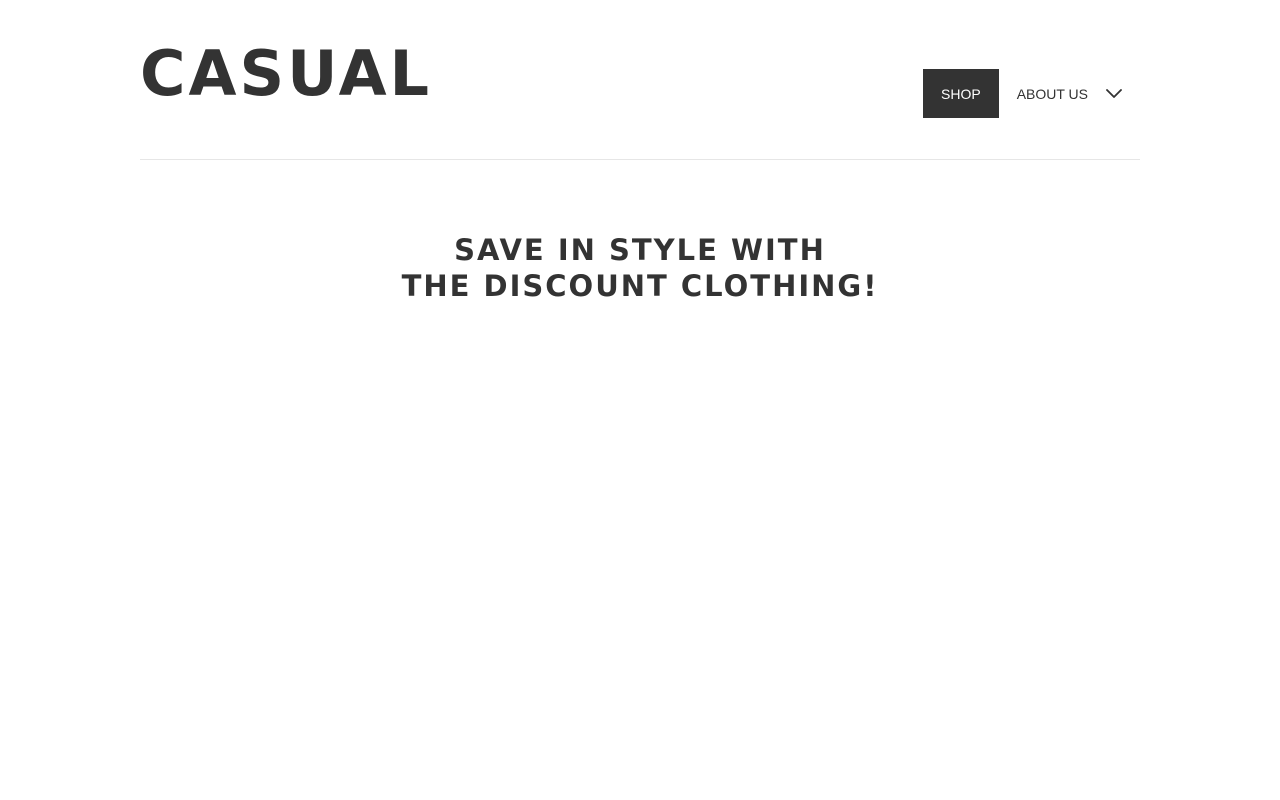  I want to click on hero-heading-line-1: SAVE IN STYLE WITH, so click(640, 250).